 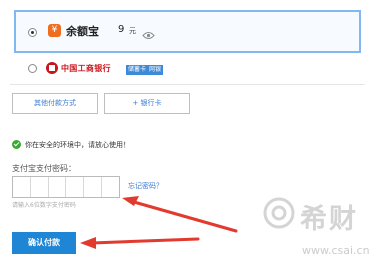 What do you see at coordinates (16, 144) in the screenshot?
I see `check-icon` at bounding box center [16, 144].